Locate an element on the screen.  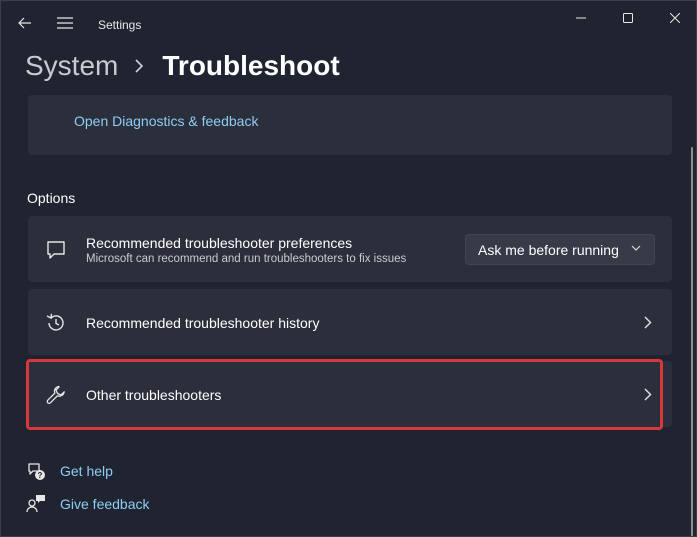
chevron-down-icon is located at coordinates (636, 248).